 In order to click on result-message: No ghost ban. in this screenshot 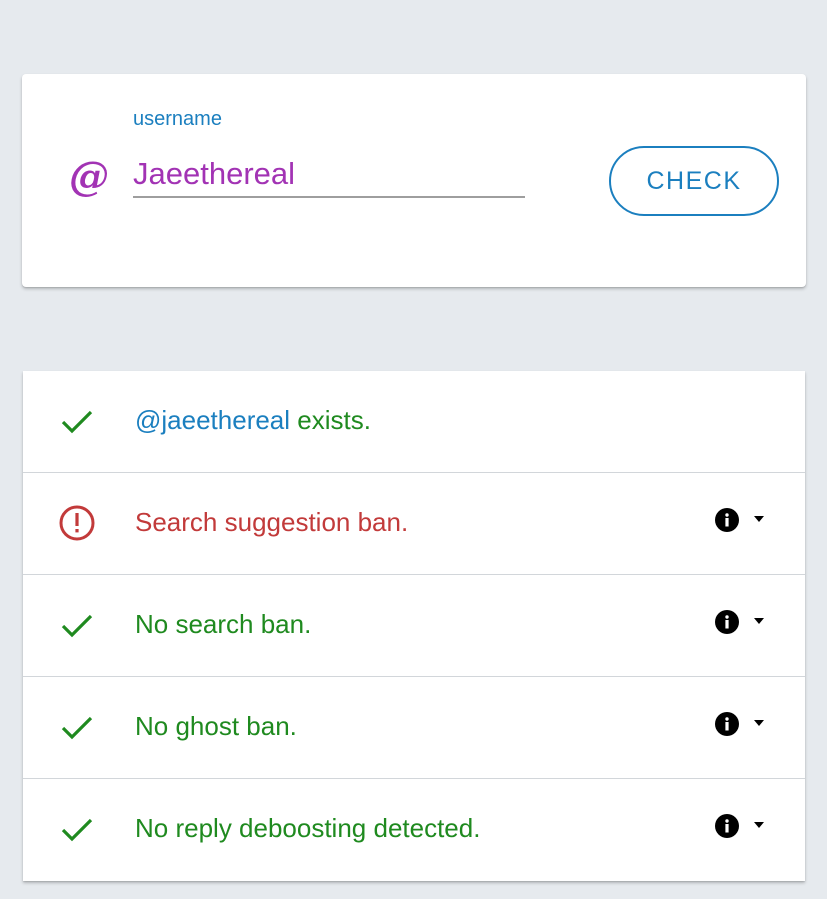, I will do `click(216, 726)`.